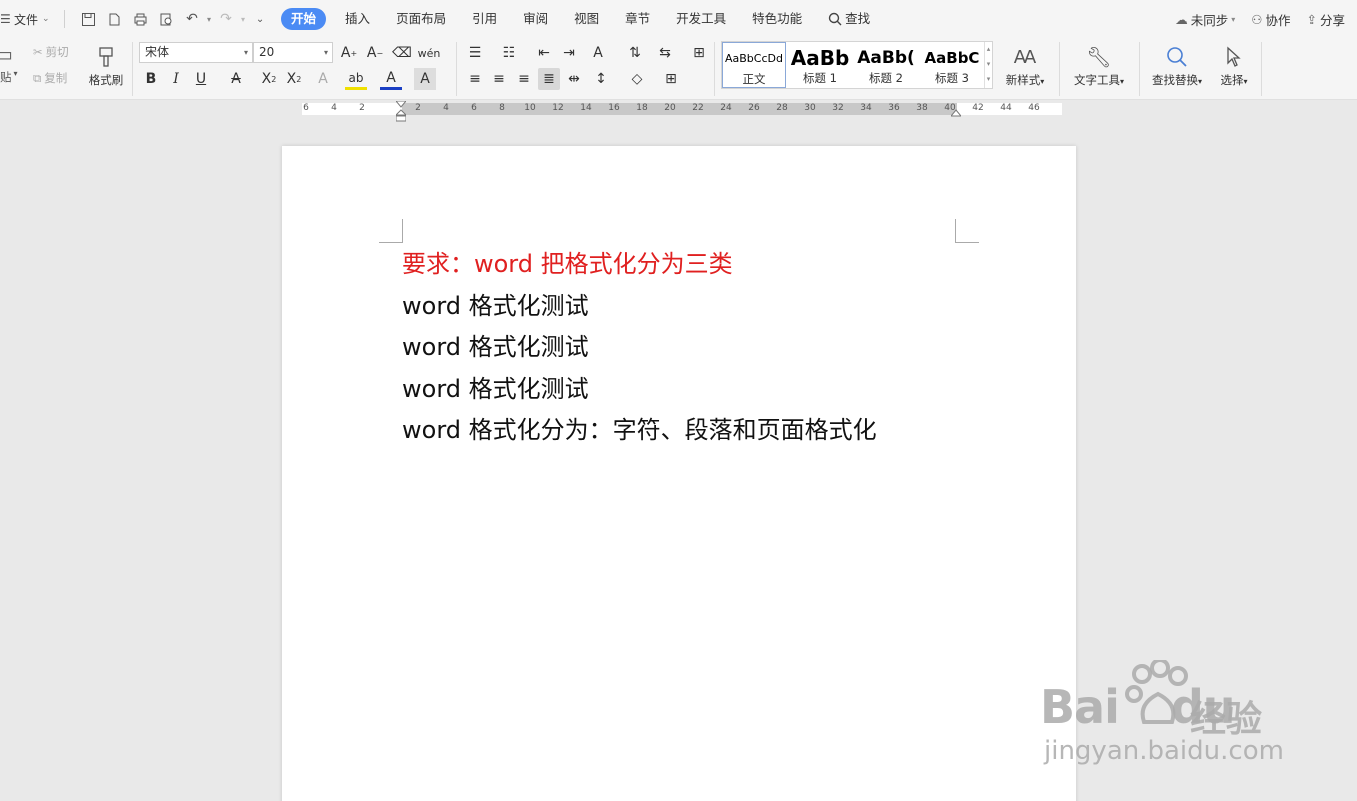 The width and height of the screenshot is (1357, 801). I want to click on sync-status-button: ☁ 未同步 ▾, so click(1205, 19).